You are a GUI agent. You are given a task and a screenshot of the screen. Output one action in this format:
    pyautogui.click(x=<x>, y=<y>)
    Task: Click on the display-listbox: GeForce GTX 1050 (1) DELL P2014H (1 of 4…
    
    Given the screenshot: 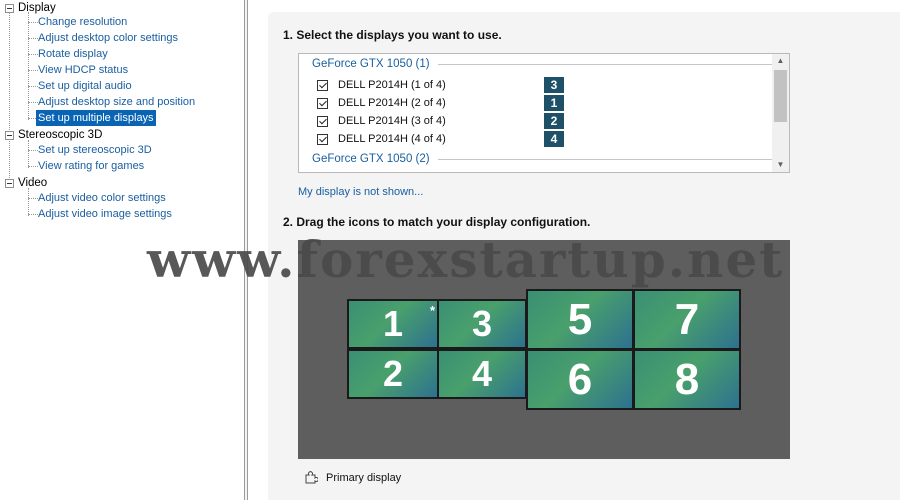 What is the action you would take?
    pyautogui.click(x=544, y=113)
    